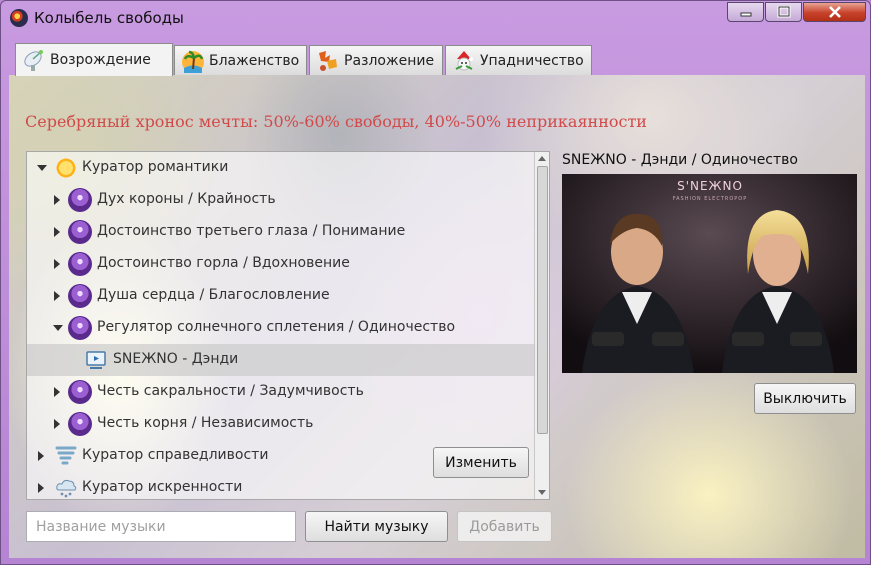  I want to click on tv-icon, so click(96, 360).